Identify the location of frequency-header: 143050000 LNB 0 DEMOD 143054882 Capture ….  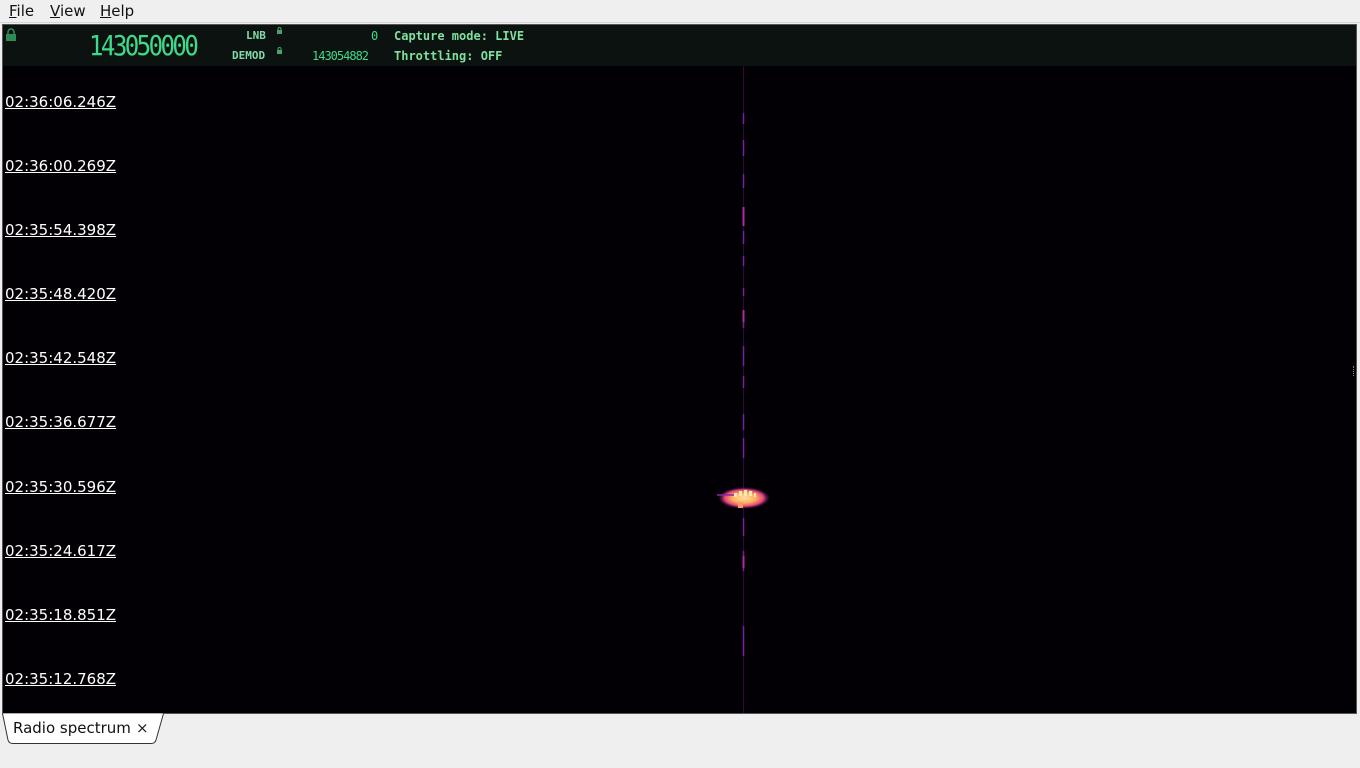
(679, 45).